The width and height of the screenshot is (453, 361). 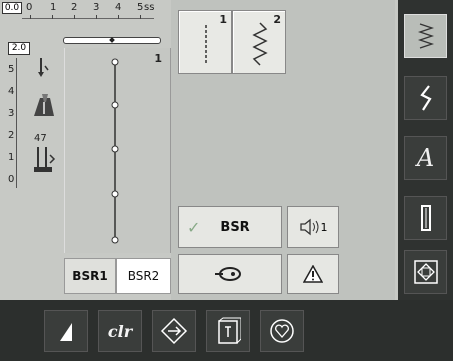 What do you see at coordinates (29, 7) in the screenshot?
I see `ruler-num-0: 0` at bounding box center [29, 7].